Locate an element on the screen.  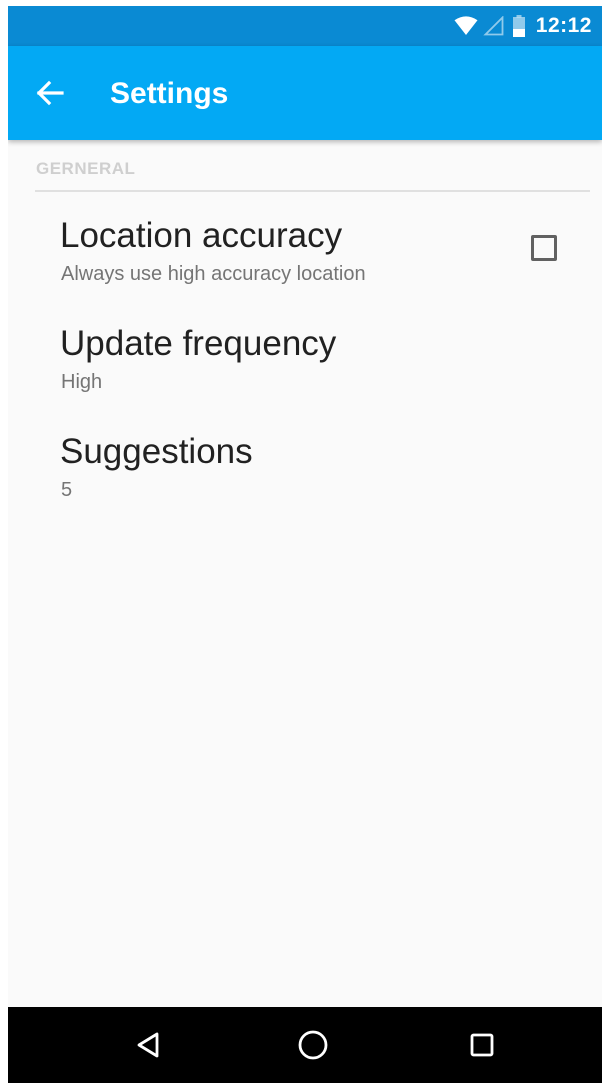
nav-recents-button is located at coordinates (482, 1045).